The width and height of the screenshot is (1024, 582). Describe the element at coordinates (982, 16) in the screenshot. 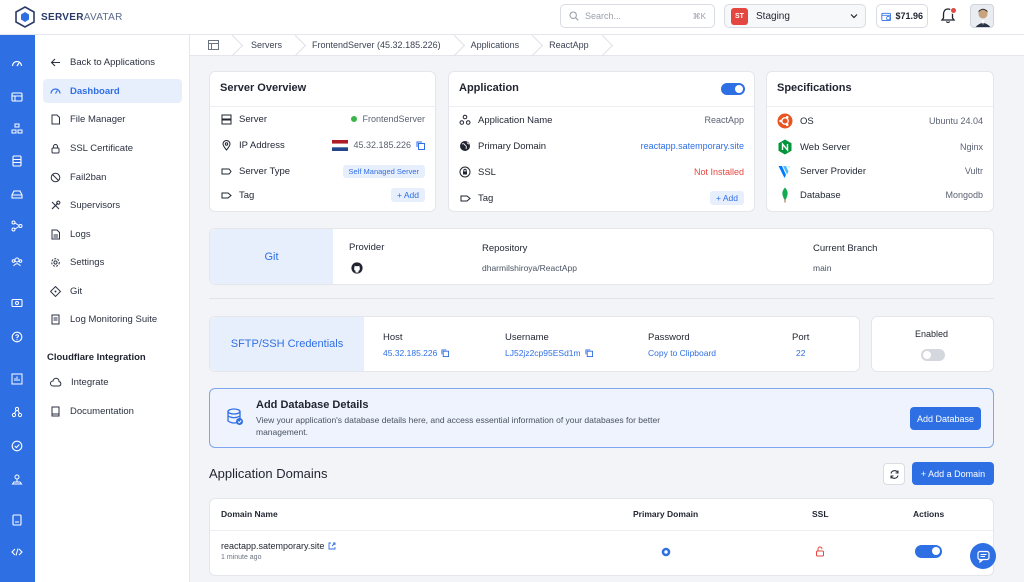

I see `avatar` at that location.